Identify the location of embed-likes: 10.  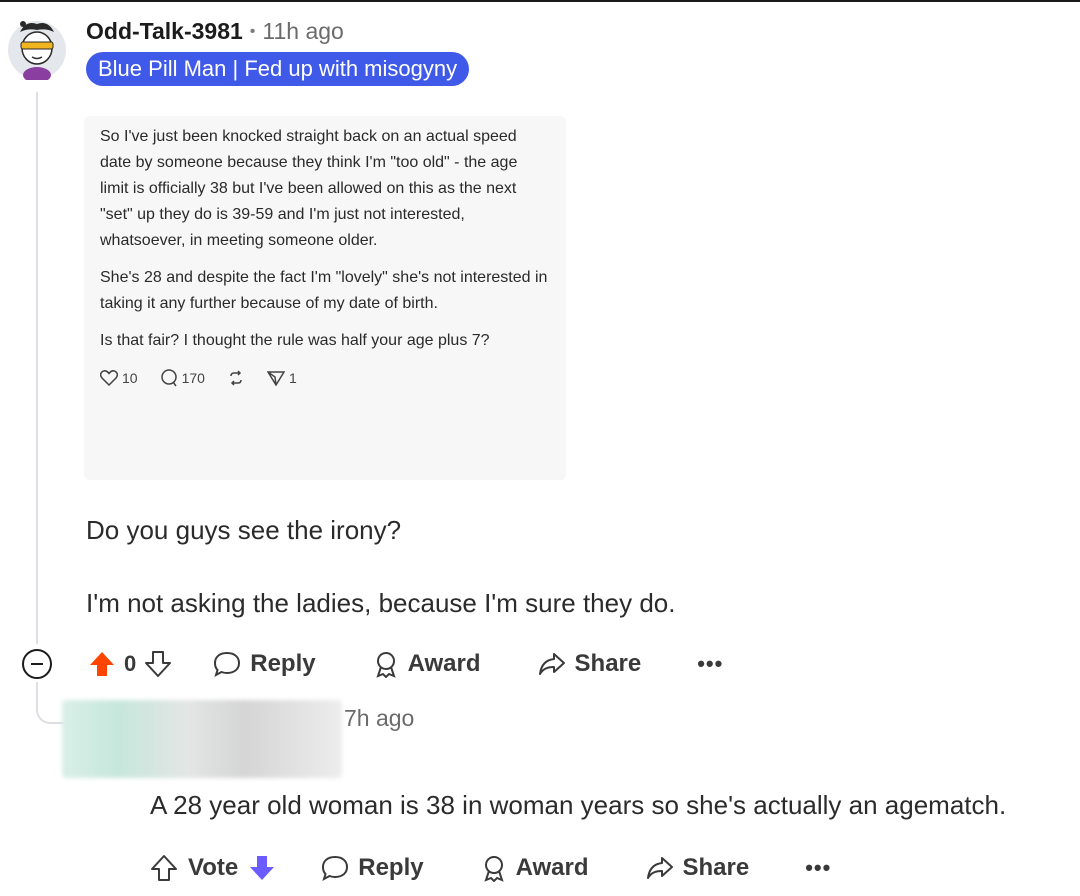
(119, 378).